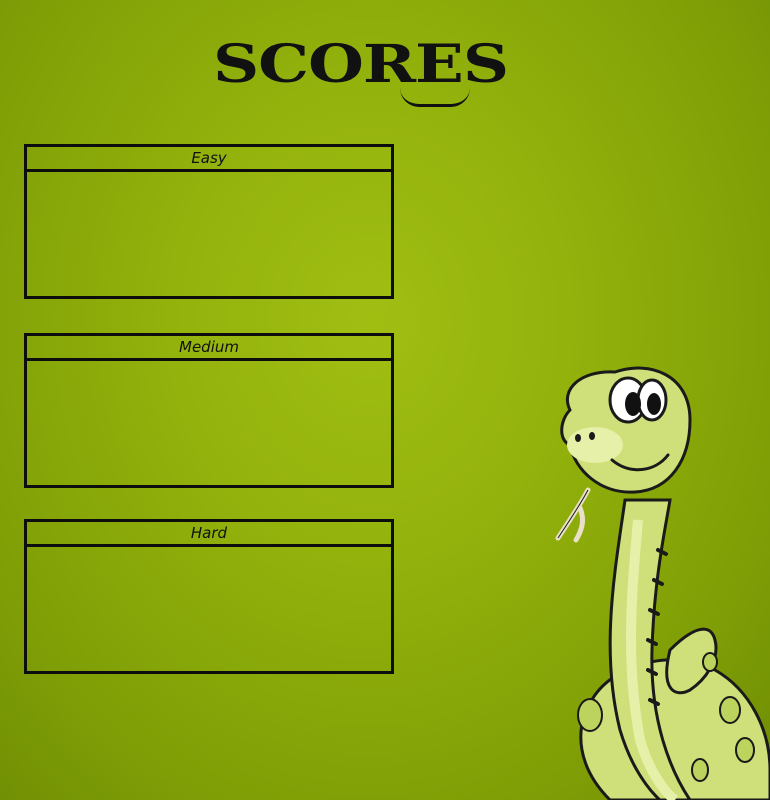 This screenshot has height=800, width=770. Describe the element at coordinates (209, 348) in the screenshot. I see `medium-panel-header: Medium` at that location.